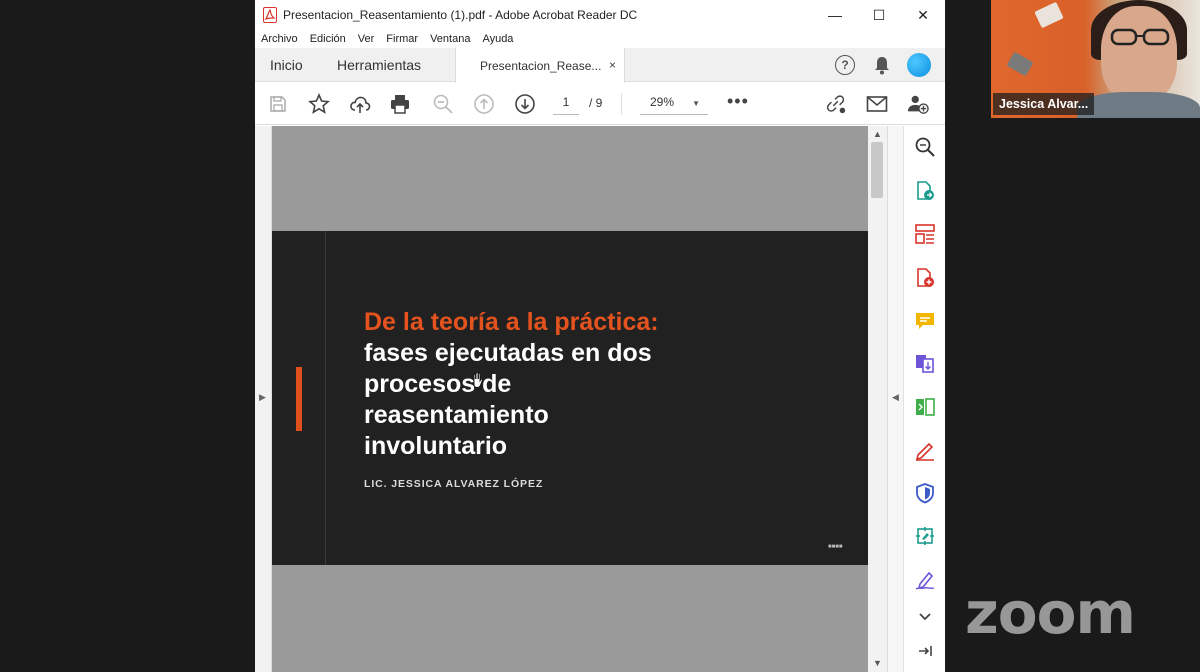 This screenshot has height=672, width=1200. Describe the element at coordinates (525, 104) in the screenshot. I see `next-page-icon` at that location.